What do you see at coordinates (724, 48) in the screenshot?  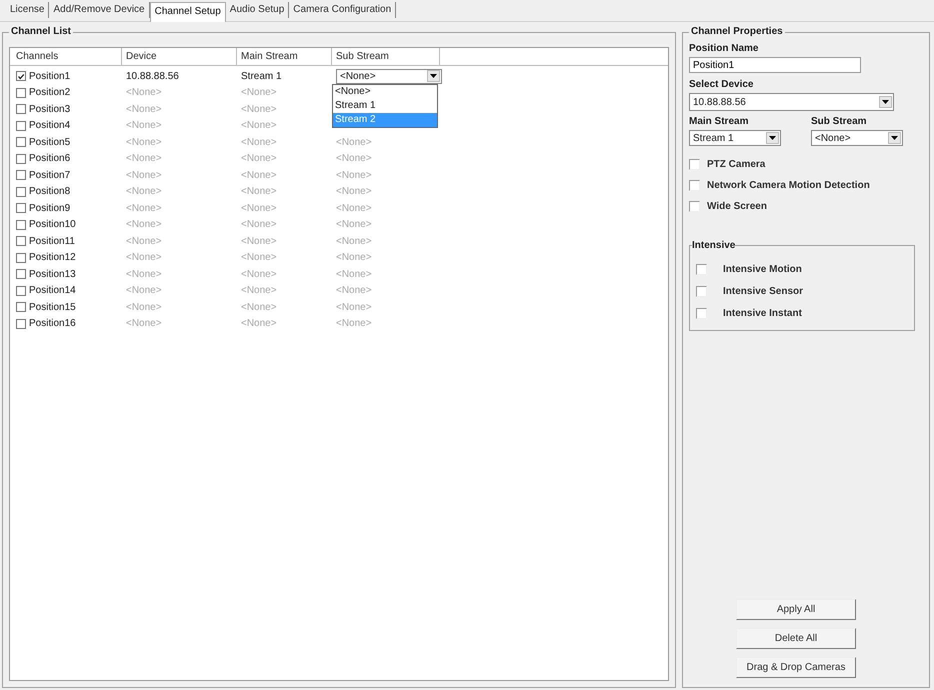 I see `field-label: Position Name` at bounding box center [724, 48].